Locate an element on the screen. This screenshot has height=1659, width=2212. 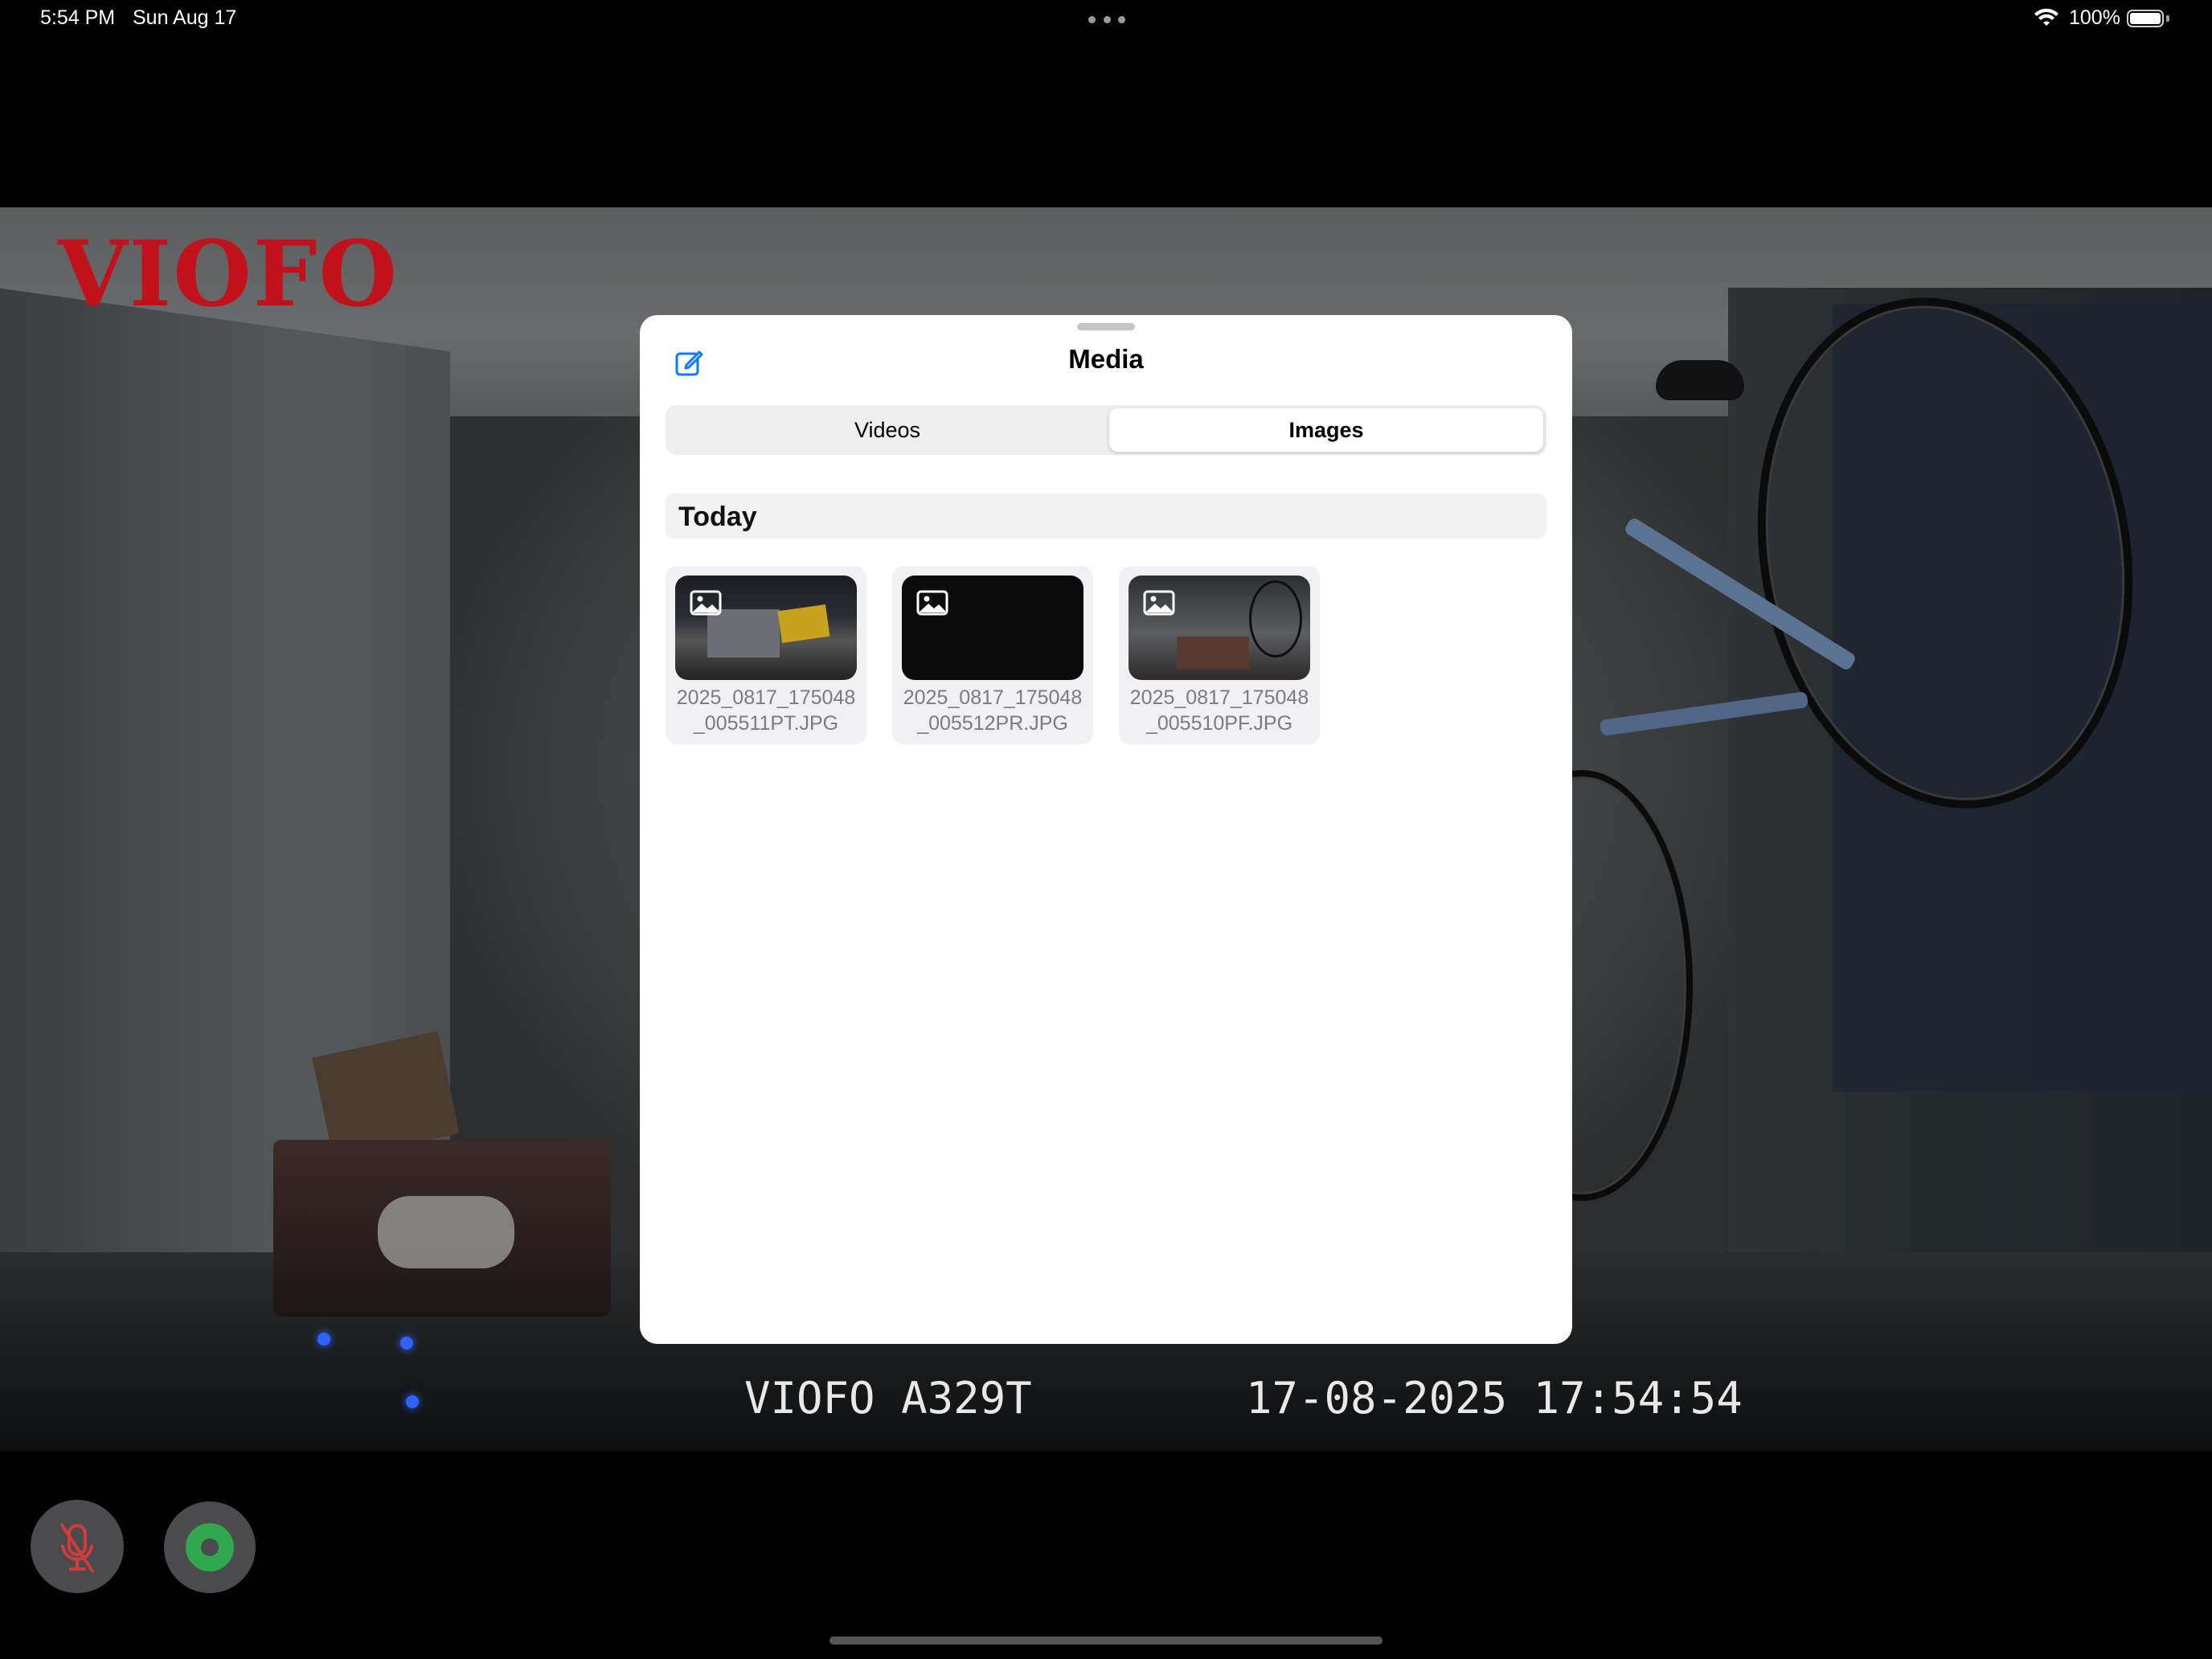
media-type-segmented-control: Videos Images is located at coordinates (1106, 430).